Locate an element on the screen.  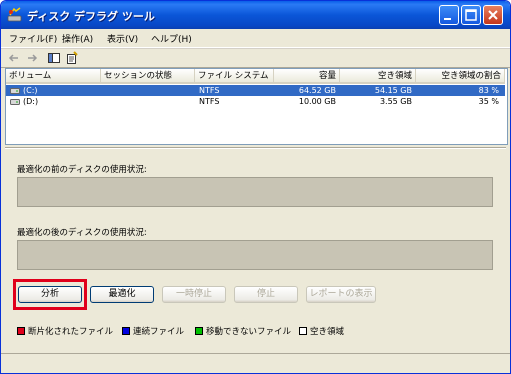
window-title: ディスク デフラグ ツール is located at coordinates (91, 16).